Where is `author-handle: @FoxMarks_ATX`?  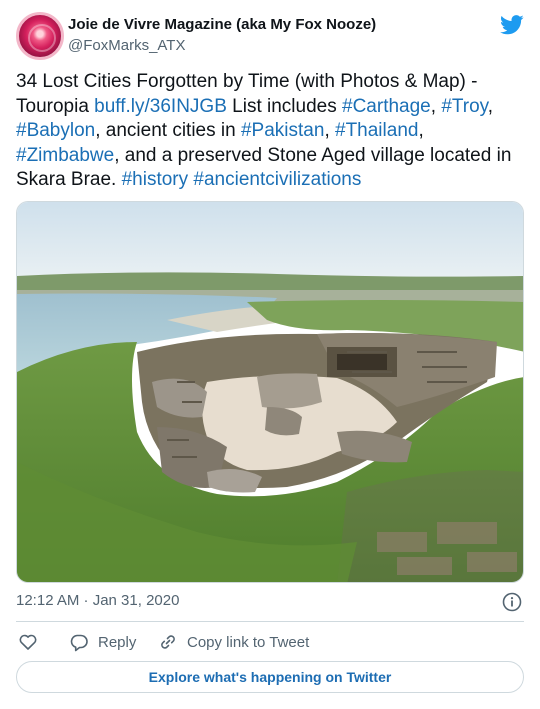
author-handle: @FoxMarks_ATX is located at coordinates (126, 45).